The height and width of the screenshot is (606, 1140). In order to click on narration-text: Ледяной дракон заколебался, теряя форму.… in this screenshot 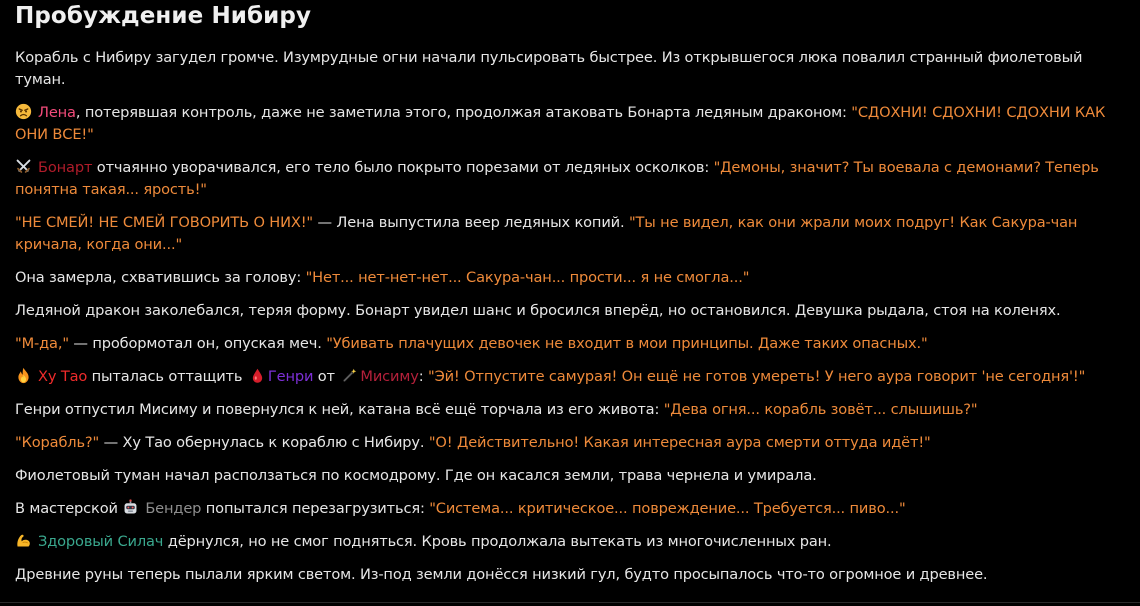, I will do `click(538, 310)`.